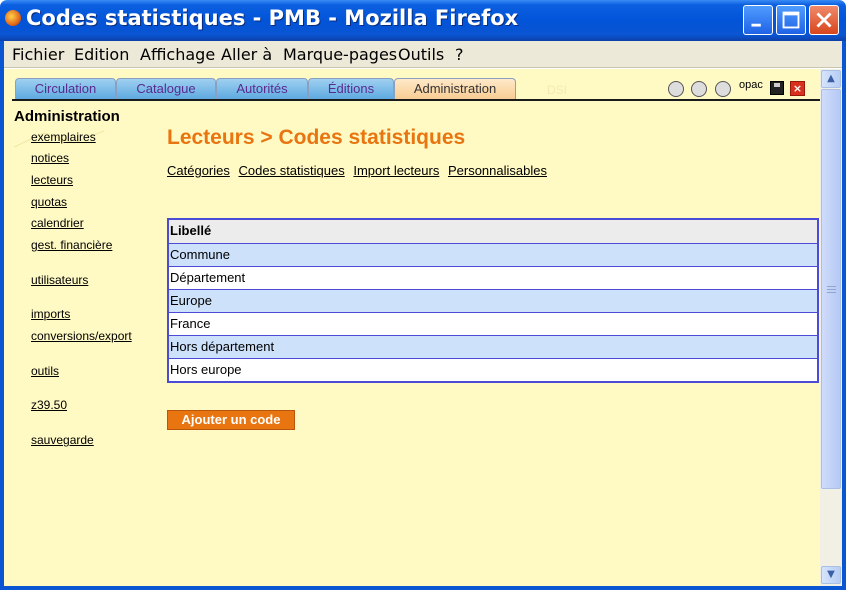 The image size is (846, 590). I want to click on scroll-up-icon: ▲, so click(831, 79).